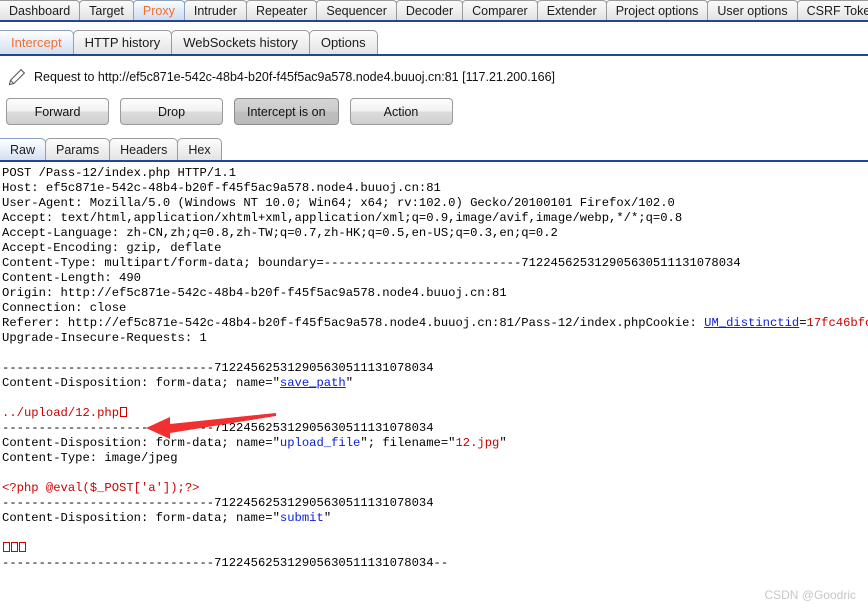  What do you see at coordinates (401, 111) in the screenshot?
I see `action-button: Action` at bounding box center [401, 111].